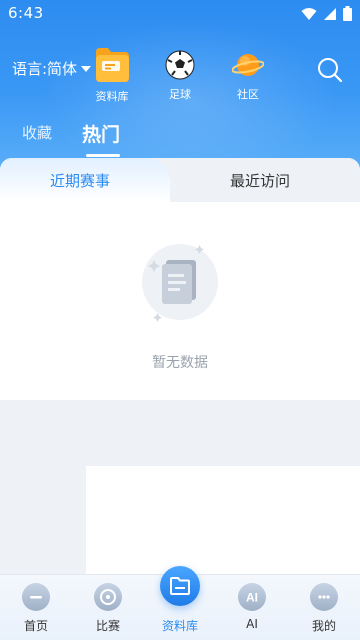 The width and height of the screenshot is (360, 640). What do you see at coordinates (252, 624) in the screenshot?
I see `bottom-nav-ai-label: AI` at bounding box center [252, 624].